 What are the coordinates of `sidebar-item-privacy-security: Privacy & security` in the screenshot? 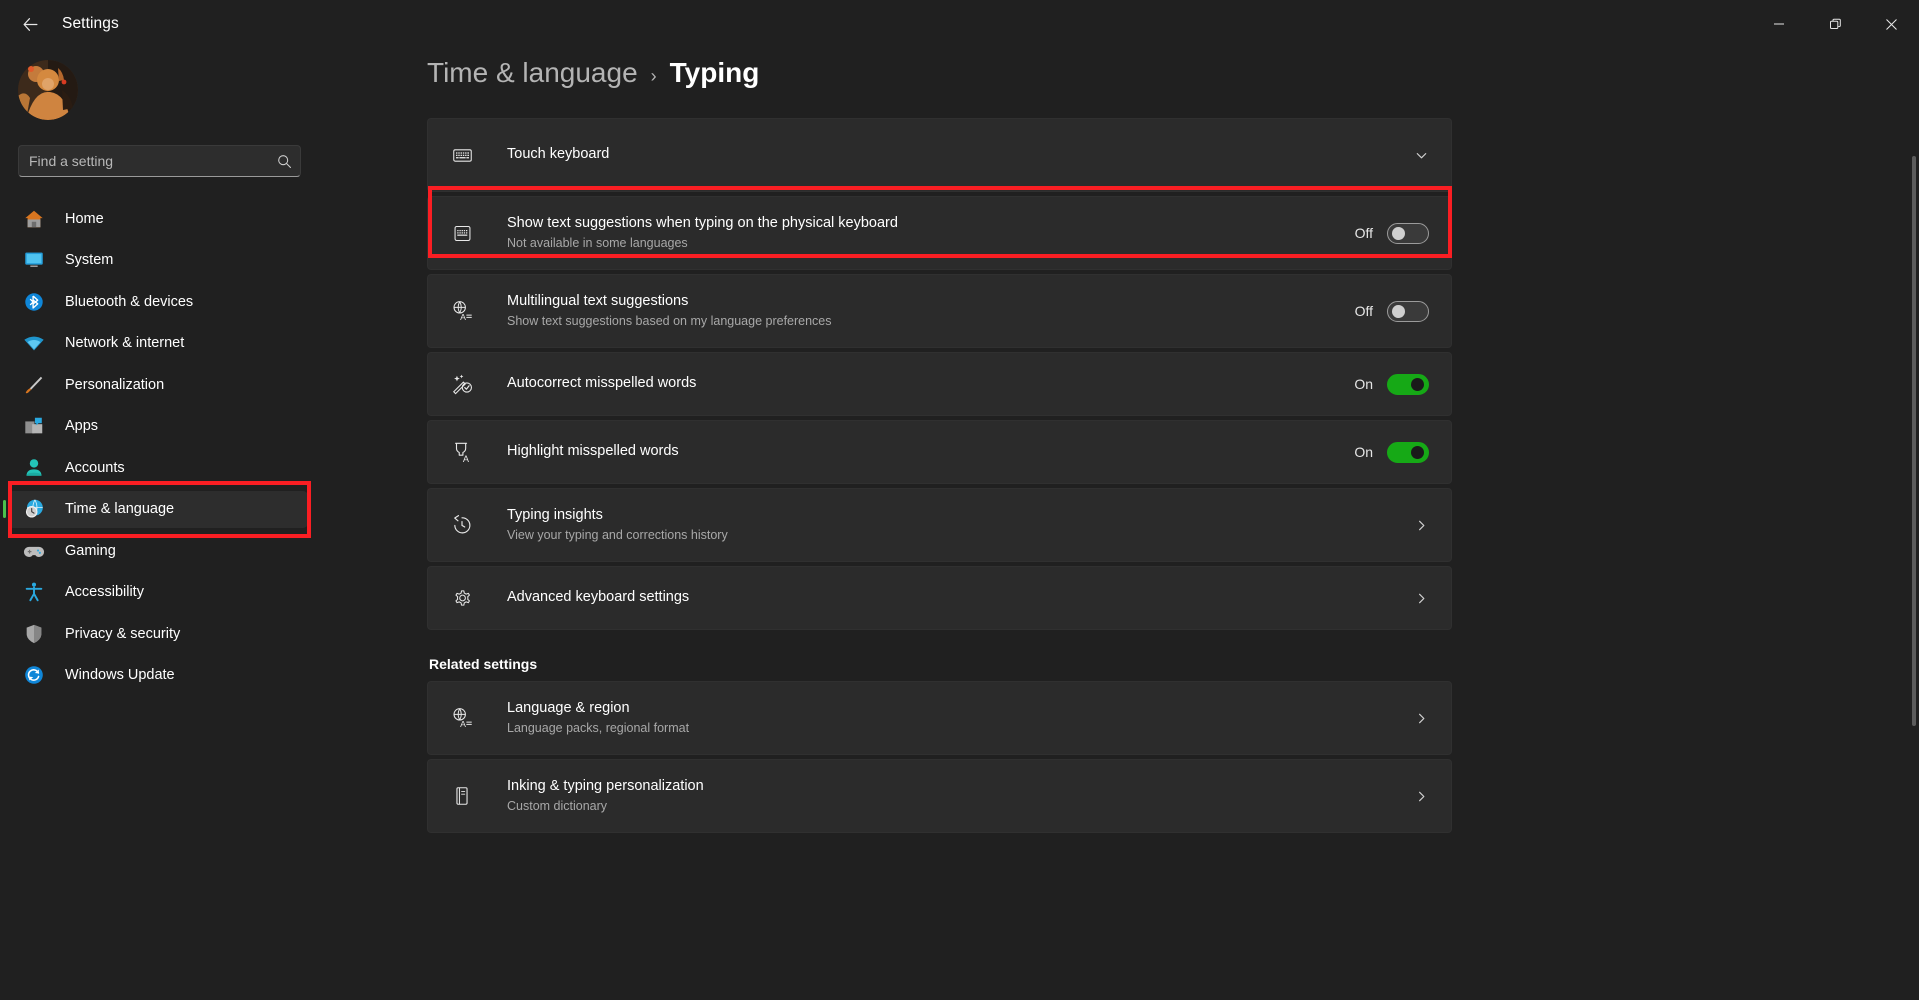 It's located at (158, 633).